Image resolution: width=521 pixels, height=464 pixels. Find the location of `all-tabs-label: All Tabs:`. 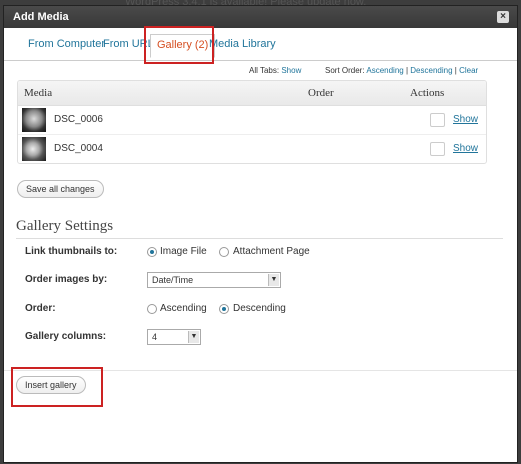

all-tabs-label: All Tabs: is located at coordinates (264, 70).